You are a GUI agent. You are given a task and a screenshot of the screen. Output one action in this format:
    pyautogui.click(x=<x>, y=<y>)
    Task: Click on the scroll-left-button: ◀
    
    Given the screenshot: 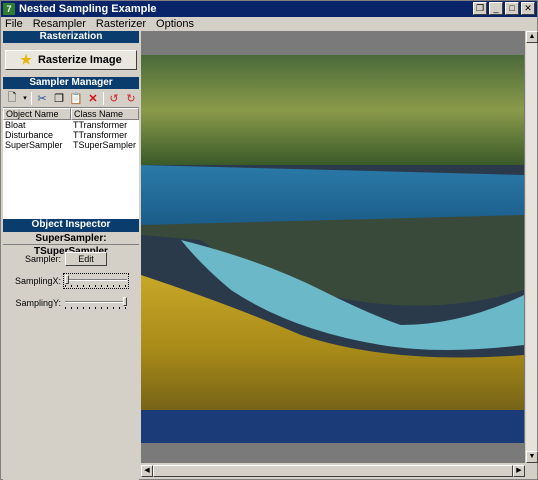 What is the action you would take?
    pyautogui.click(x=147, y=471)
    